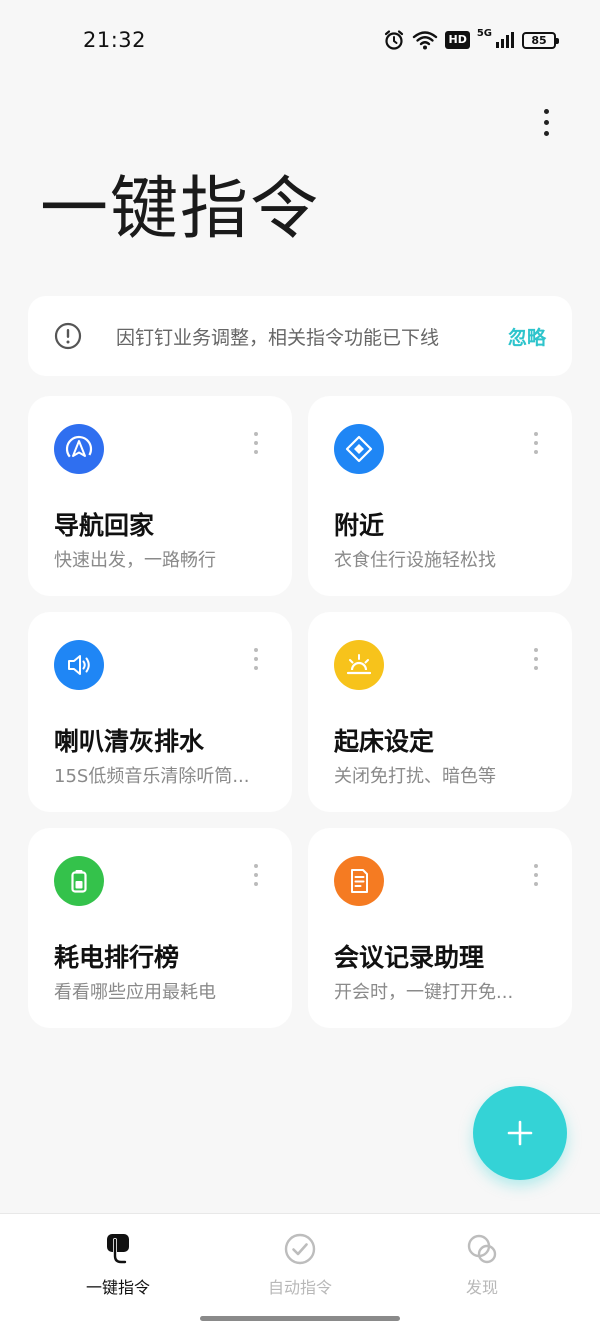 Image resolution: width=600 pixels, height=1333 pixels. I want to click on card-title: 会议记录助理, so click(409, 957).